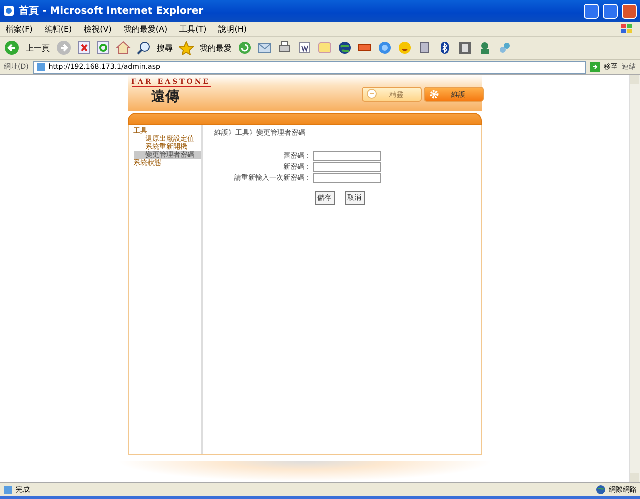  What do you see at coordinates (19, 29) in the screenshot?
I see `menu-item: 檔案(F)` at bounding box center [19, 29].